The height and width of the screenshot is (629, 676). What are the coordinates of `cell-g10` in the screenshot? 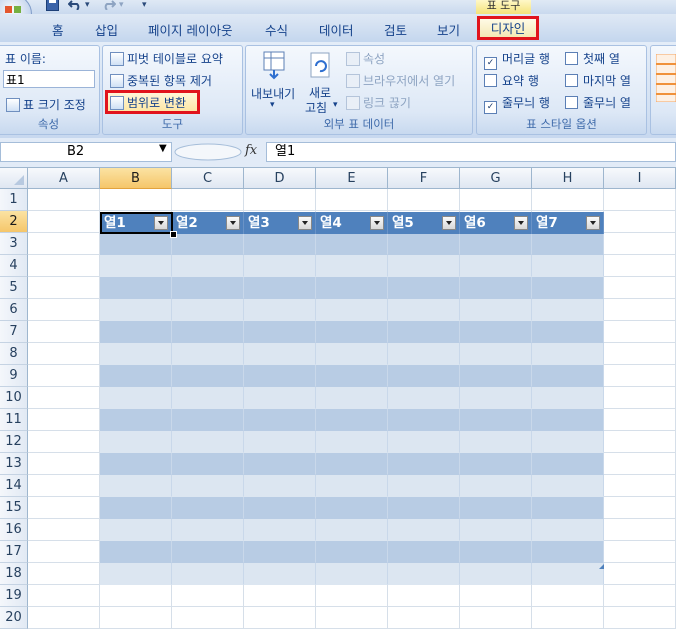 It's located at (496, 398).